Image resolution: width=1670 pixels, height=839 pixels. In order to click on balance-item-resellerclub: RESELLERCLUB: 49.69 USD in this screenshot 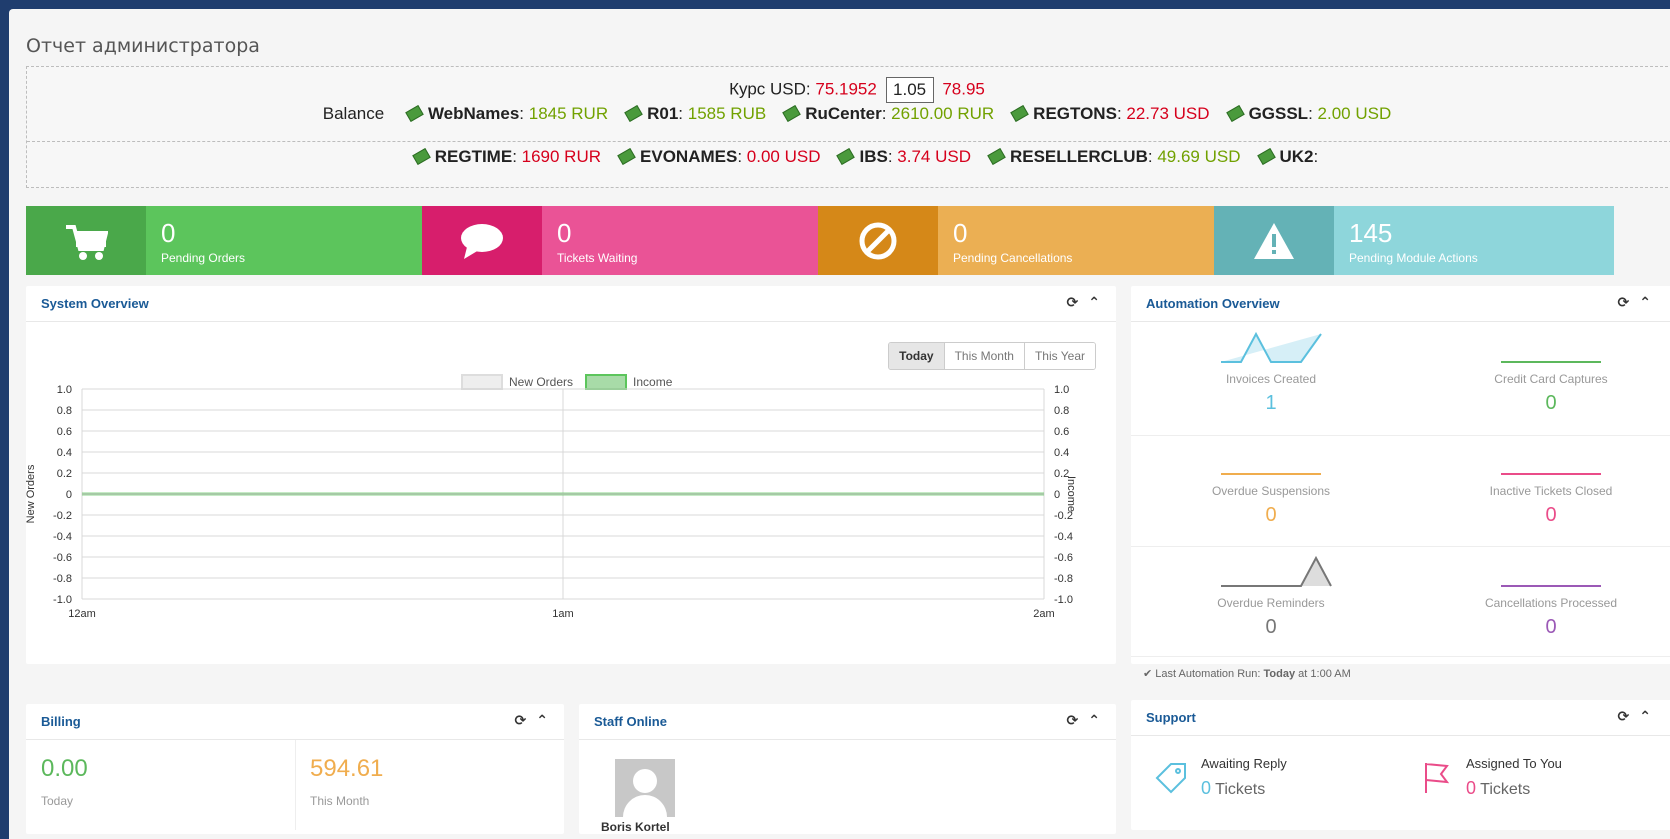, I will do `click(1115, 157)`.